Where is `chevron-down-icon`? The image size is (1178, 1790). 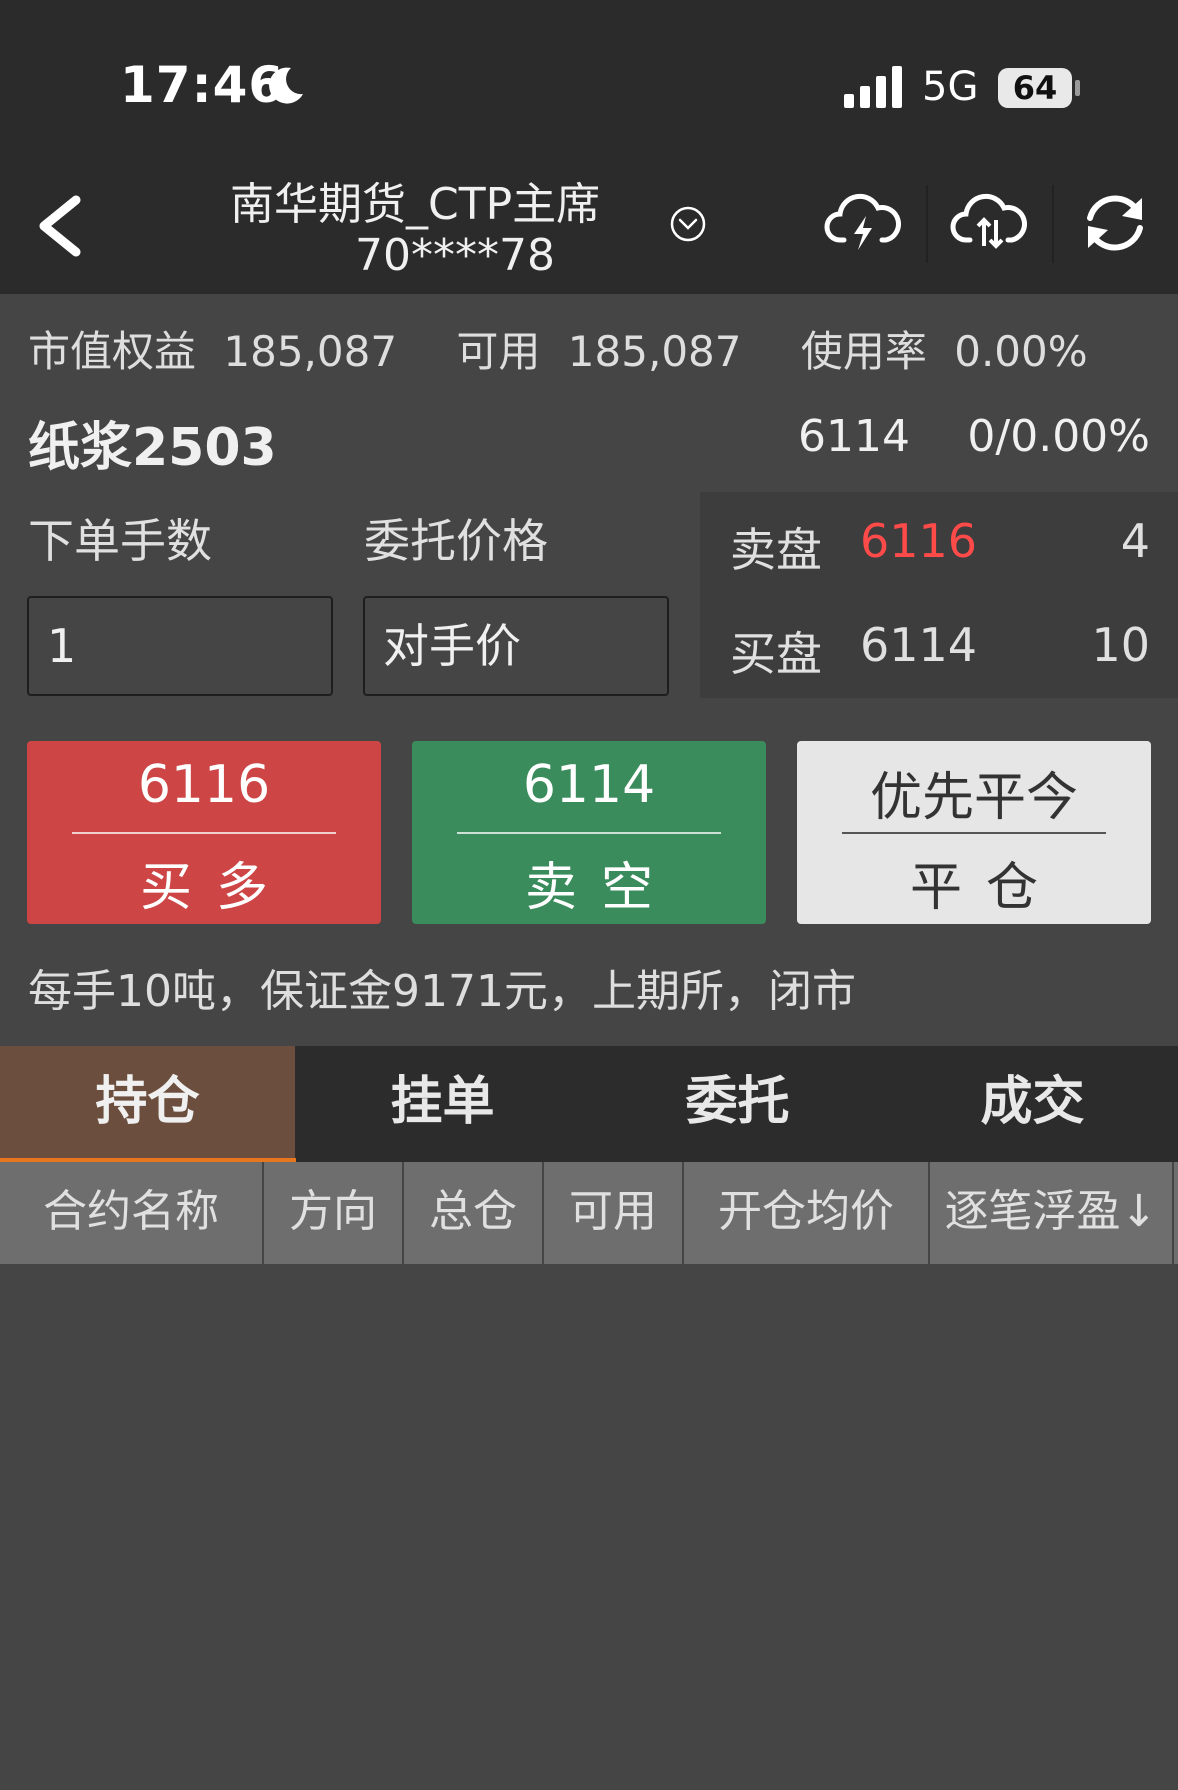
chevron-down-icon is located at coordinates (688, 224).